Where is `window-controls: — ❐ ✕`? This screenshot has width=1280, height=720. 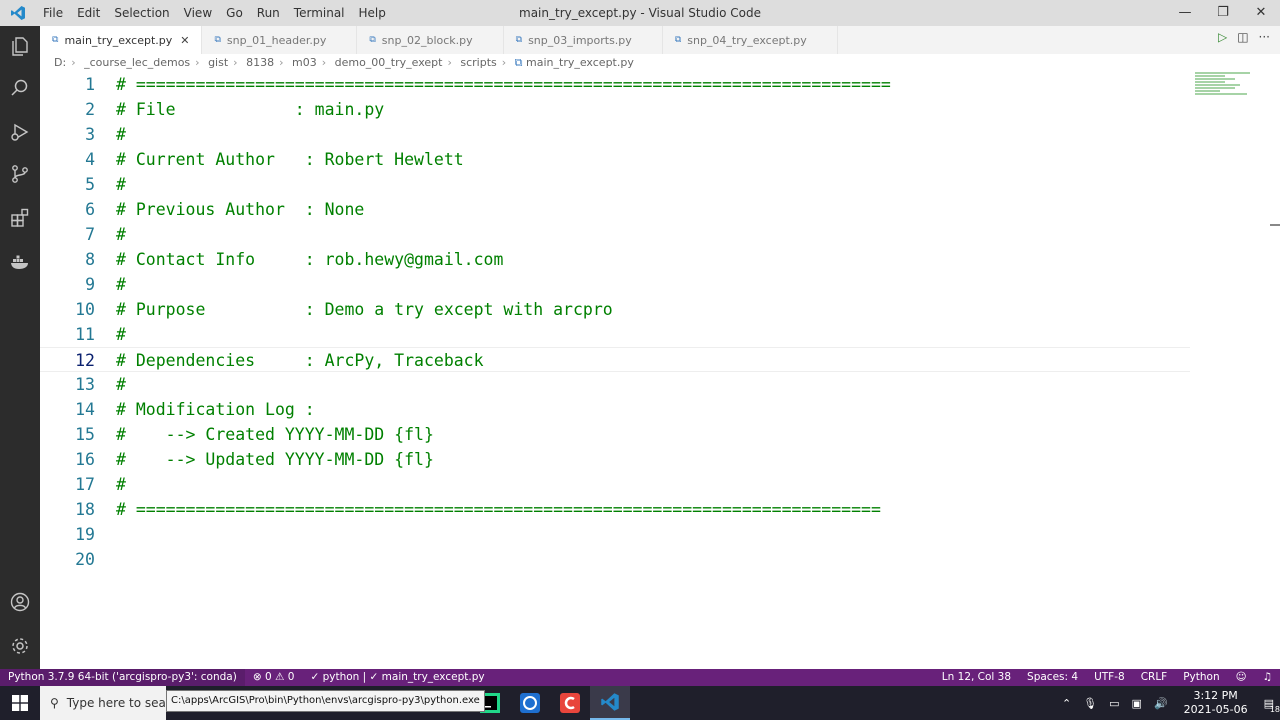 window-controls: — ❐ ✕ is located at coordinates (1223, 13).